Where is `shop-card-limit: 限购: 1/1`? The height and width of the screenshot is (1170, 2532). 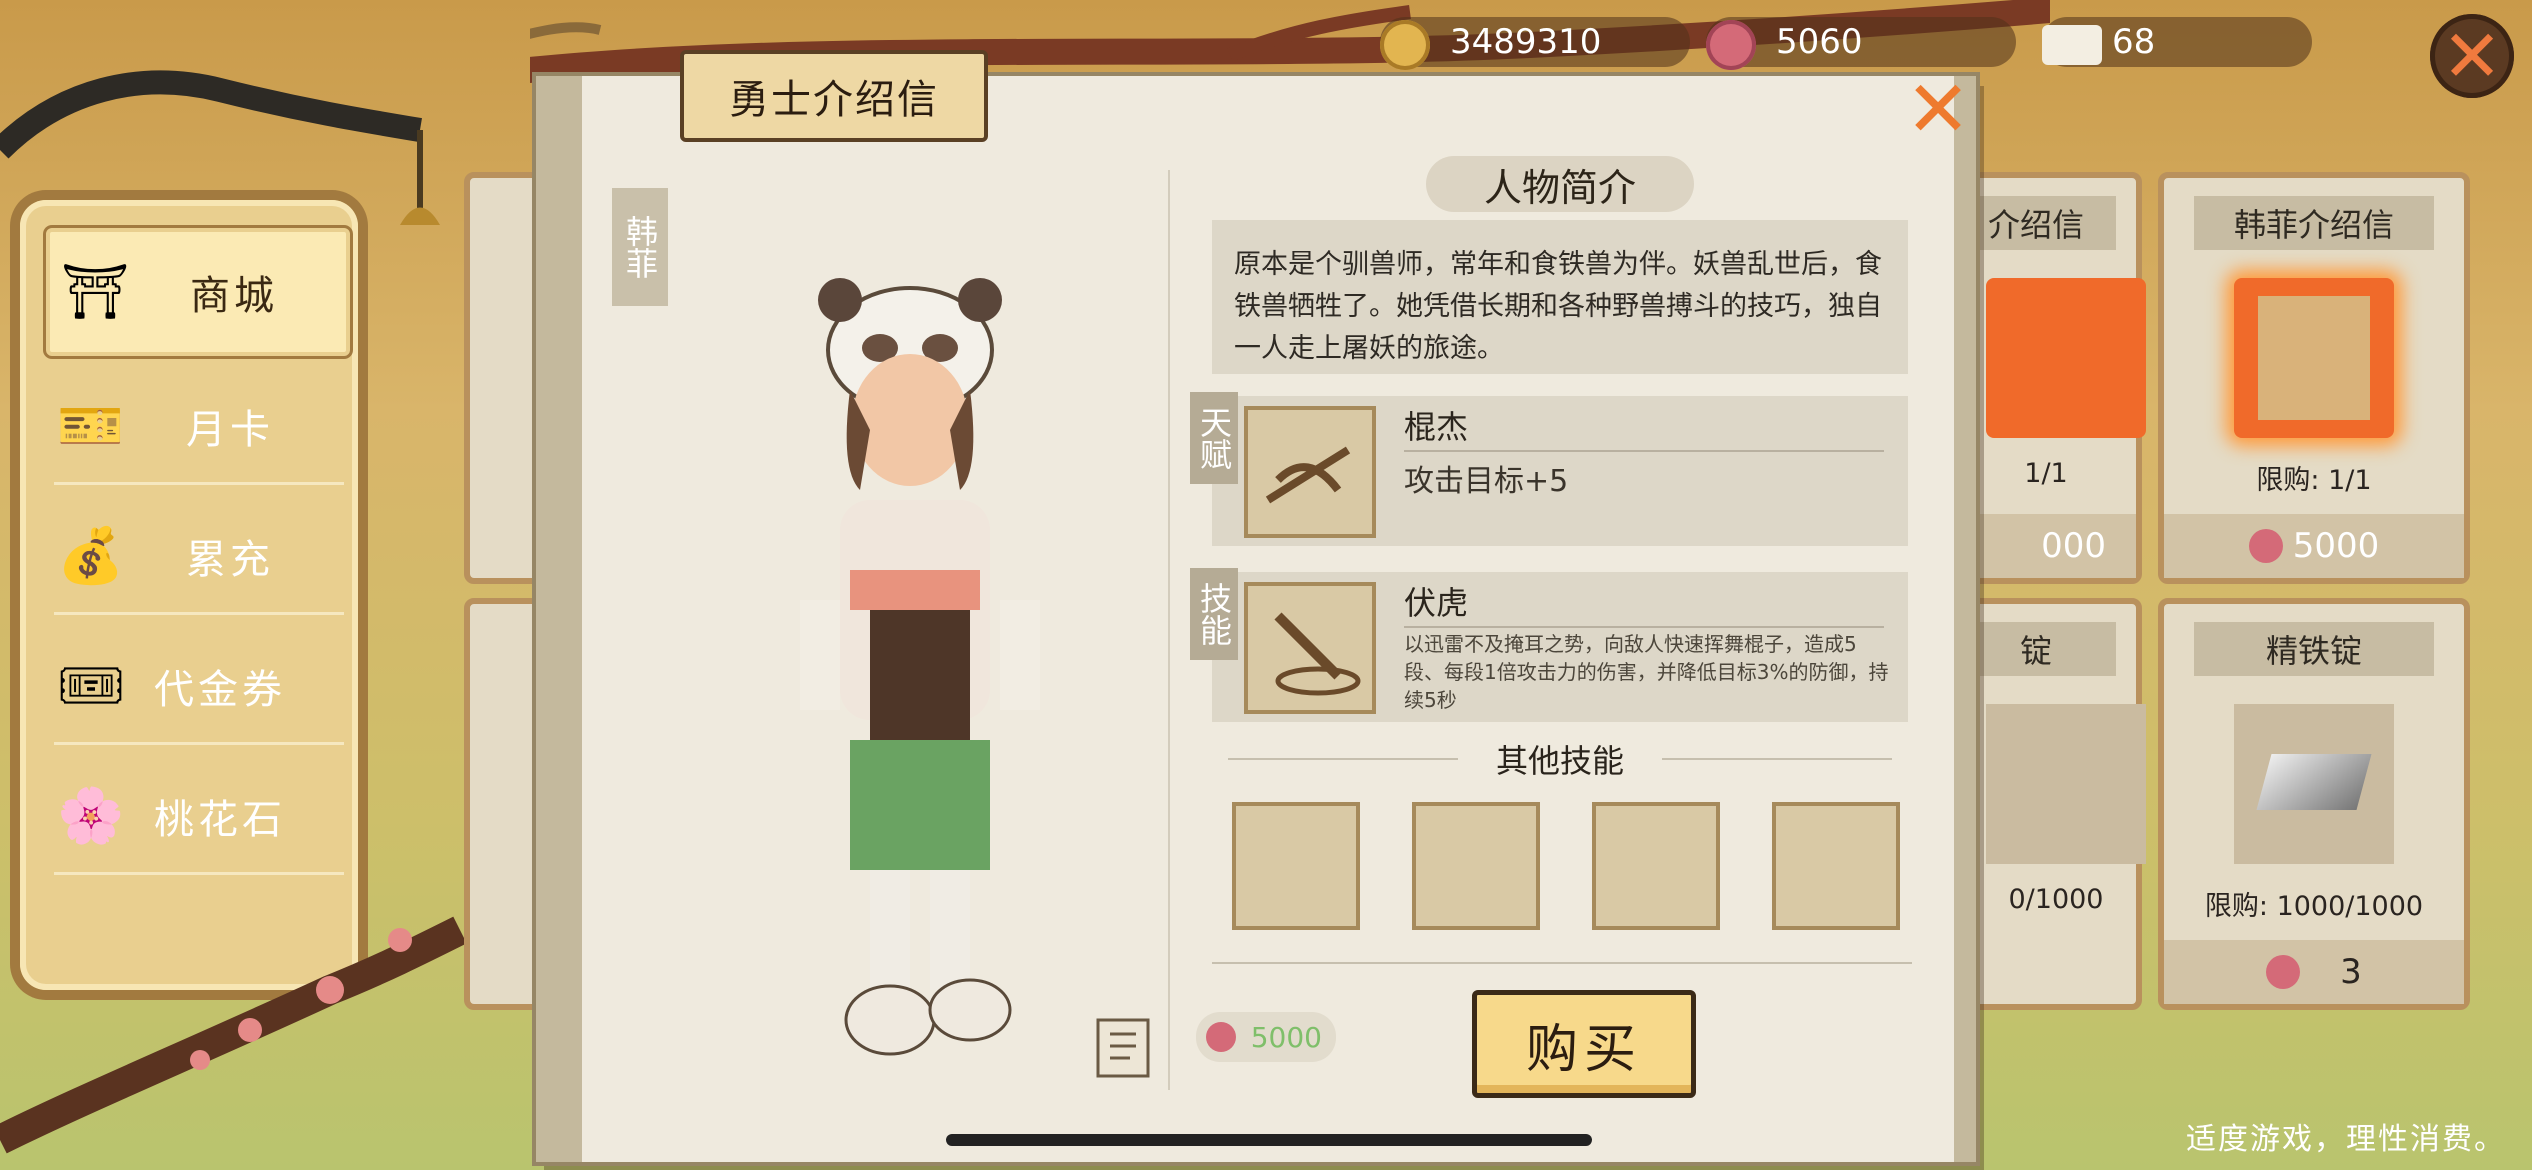 shop-card-limit: 限购: 1/1 is located at coordinates (2314, 480).